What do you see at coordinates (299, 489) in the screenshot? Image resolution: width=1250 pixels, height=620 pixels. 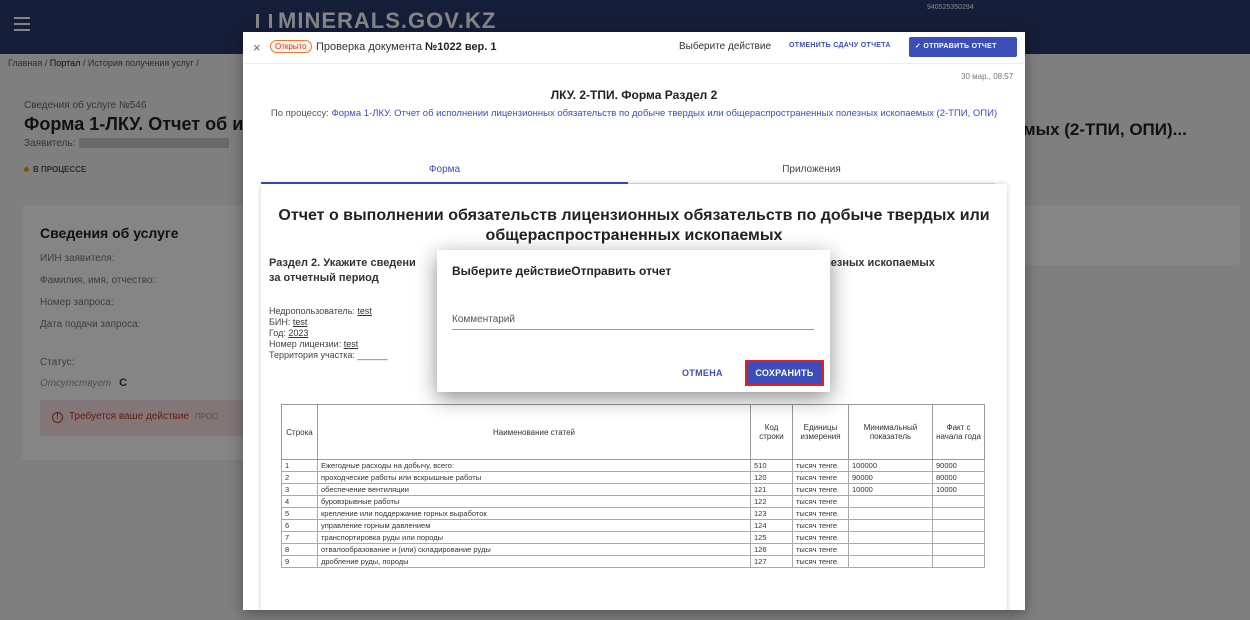 I see `table-cell: 3` at bounding box center [299, 489].